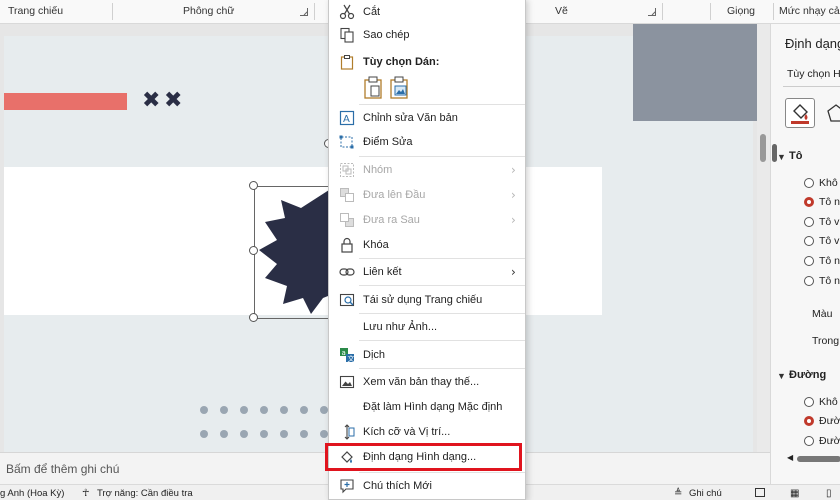 Image resolution: width=840 pixels, height=500 pixels. Describe the element at coordinates (813, 74) in the screenshot. I see `tab-shape-options: Tùy chọn Hình` at that location.